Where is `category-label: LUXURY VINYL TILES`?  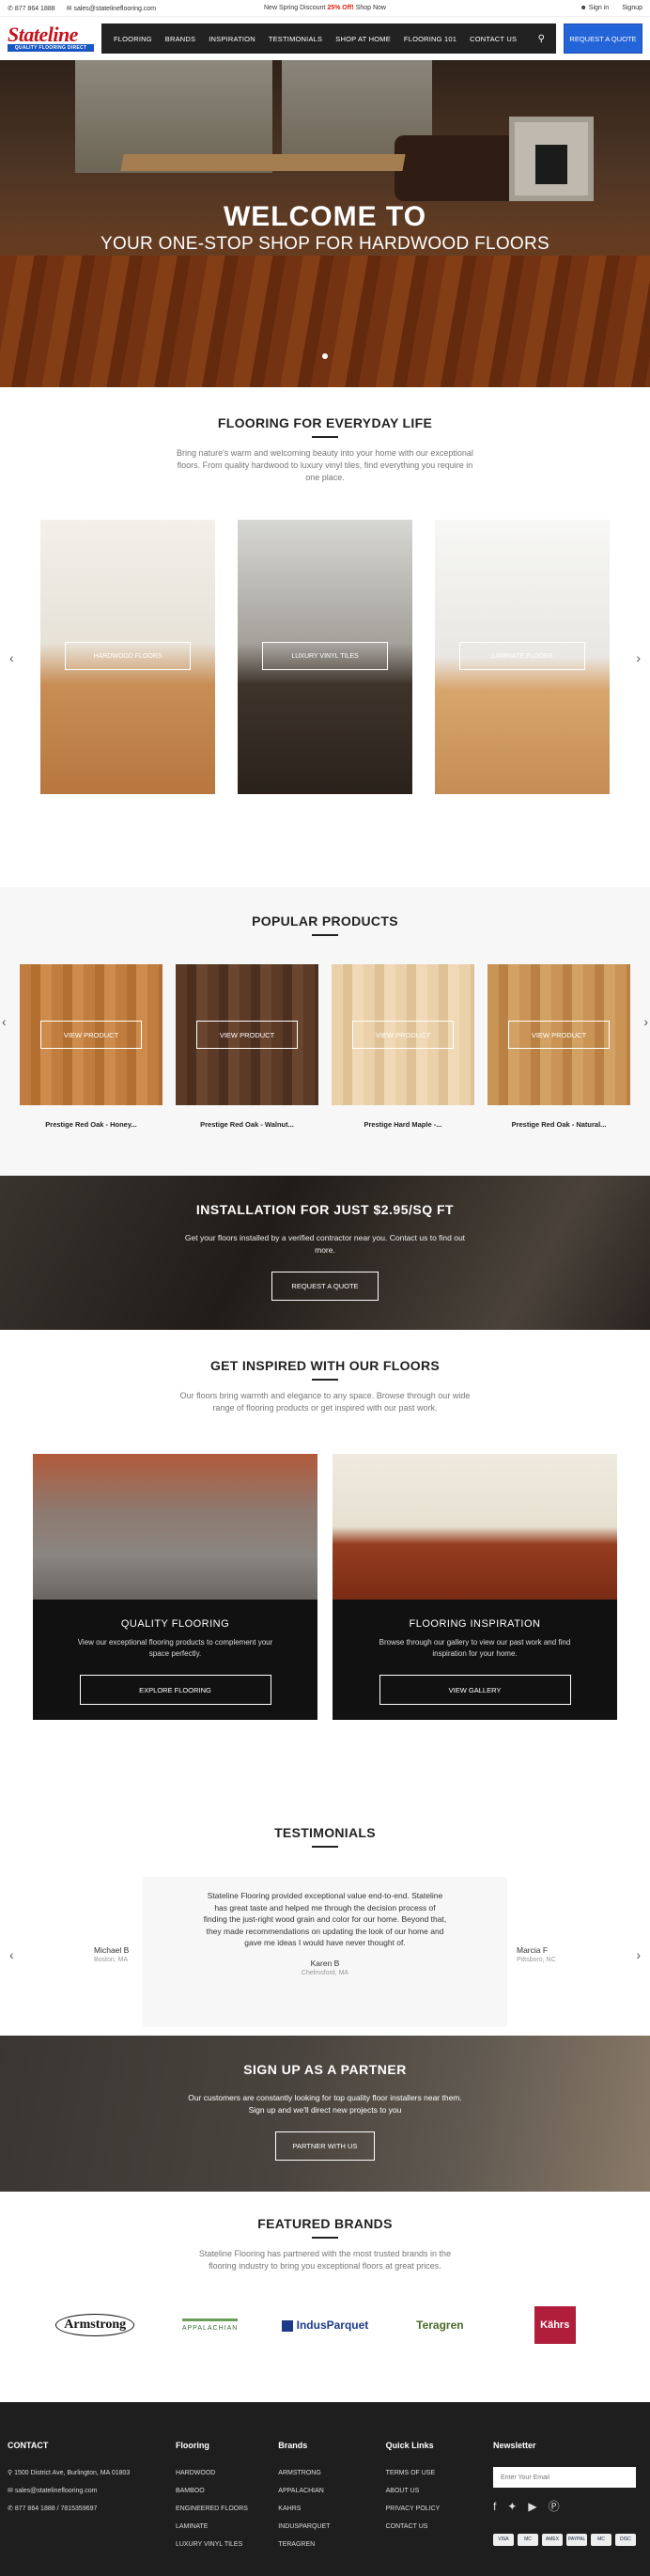
category-label: LUXURY VINYL TILES is located at coordinates (325, 656).